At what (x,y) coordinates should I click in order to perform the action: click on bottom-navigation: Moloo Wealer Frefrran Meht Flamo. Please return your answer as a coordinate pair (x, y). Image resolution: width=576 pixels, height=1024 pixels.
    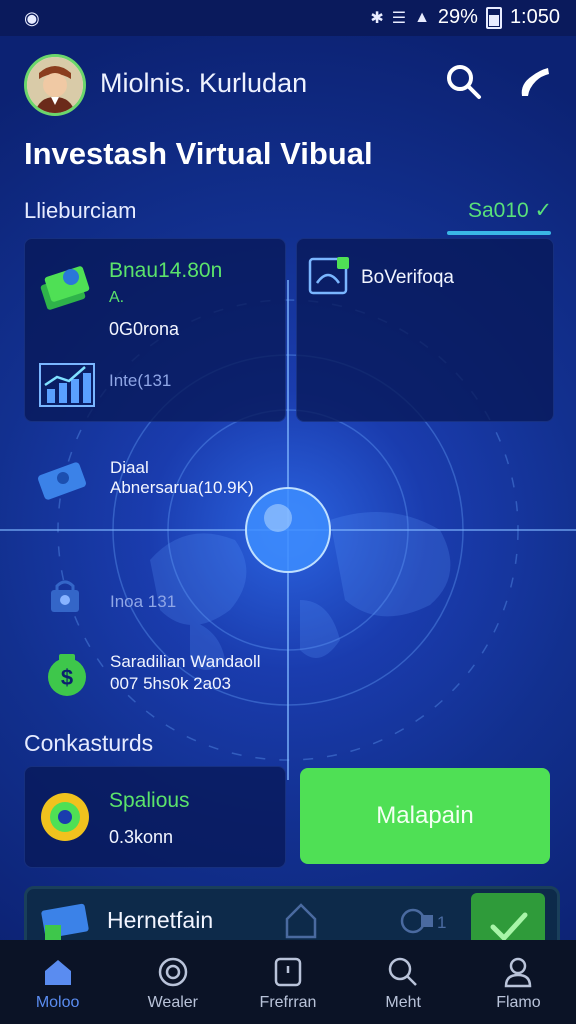
    Looking at the image, I should click on (288, 982).